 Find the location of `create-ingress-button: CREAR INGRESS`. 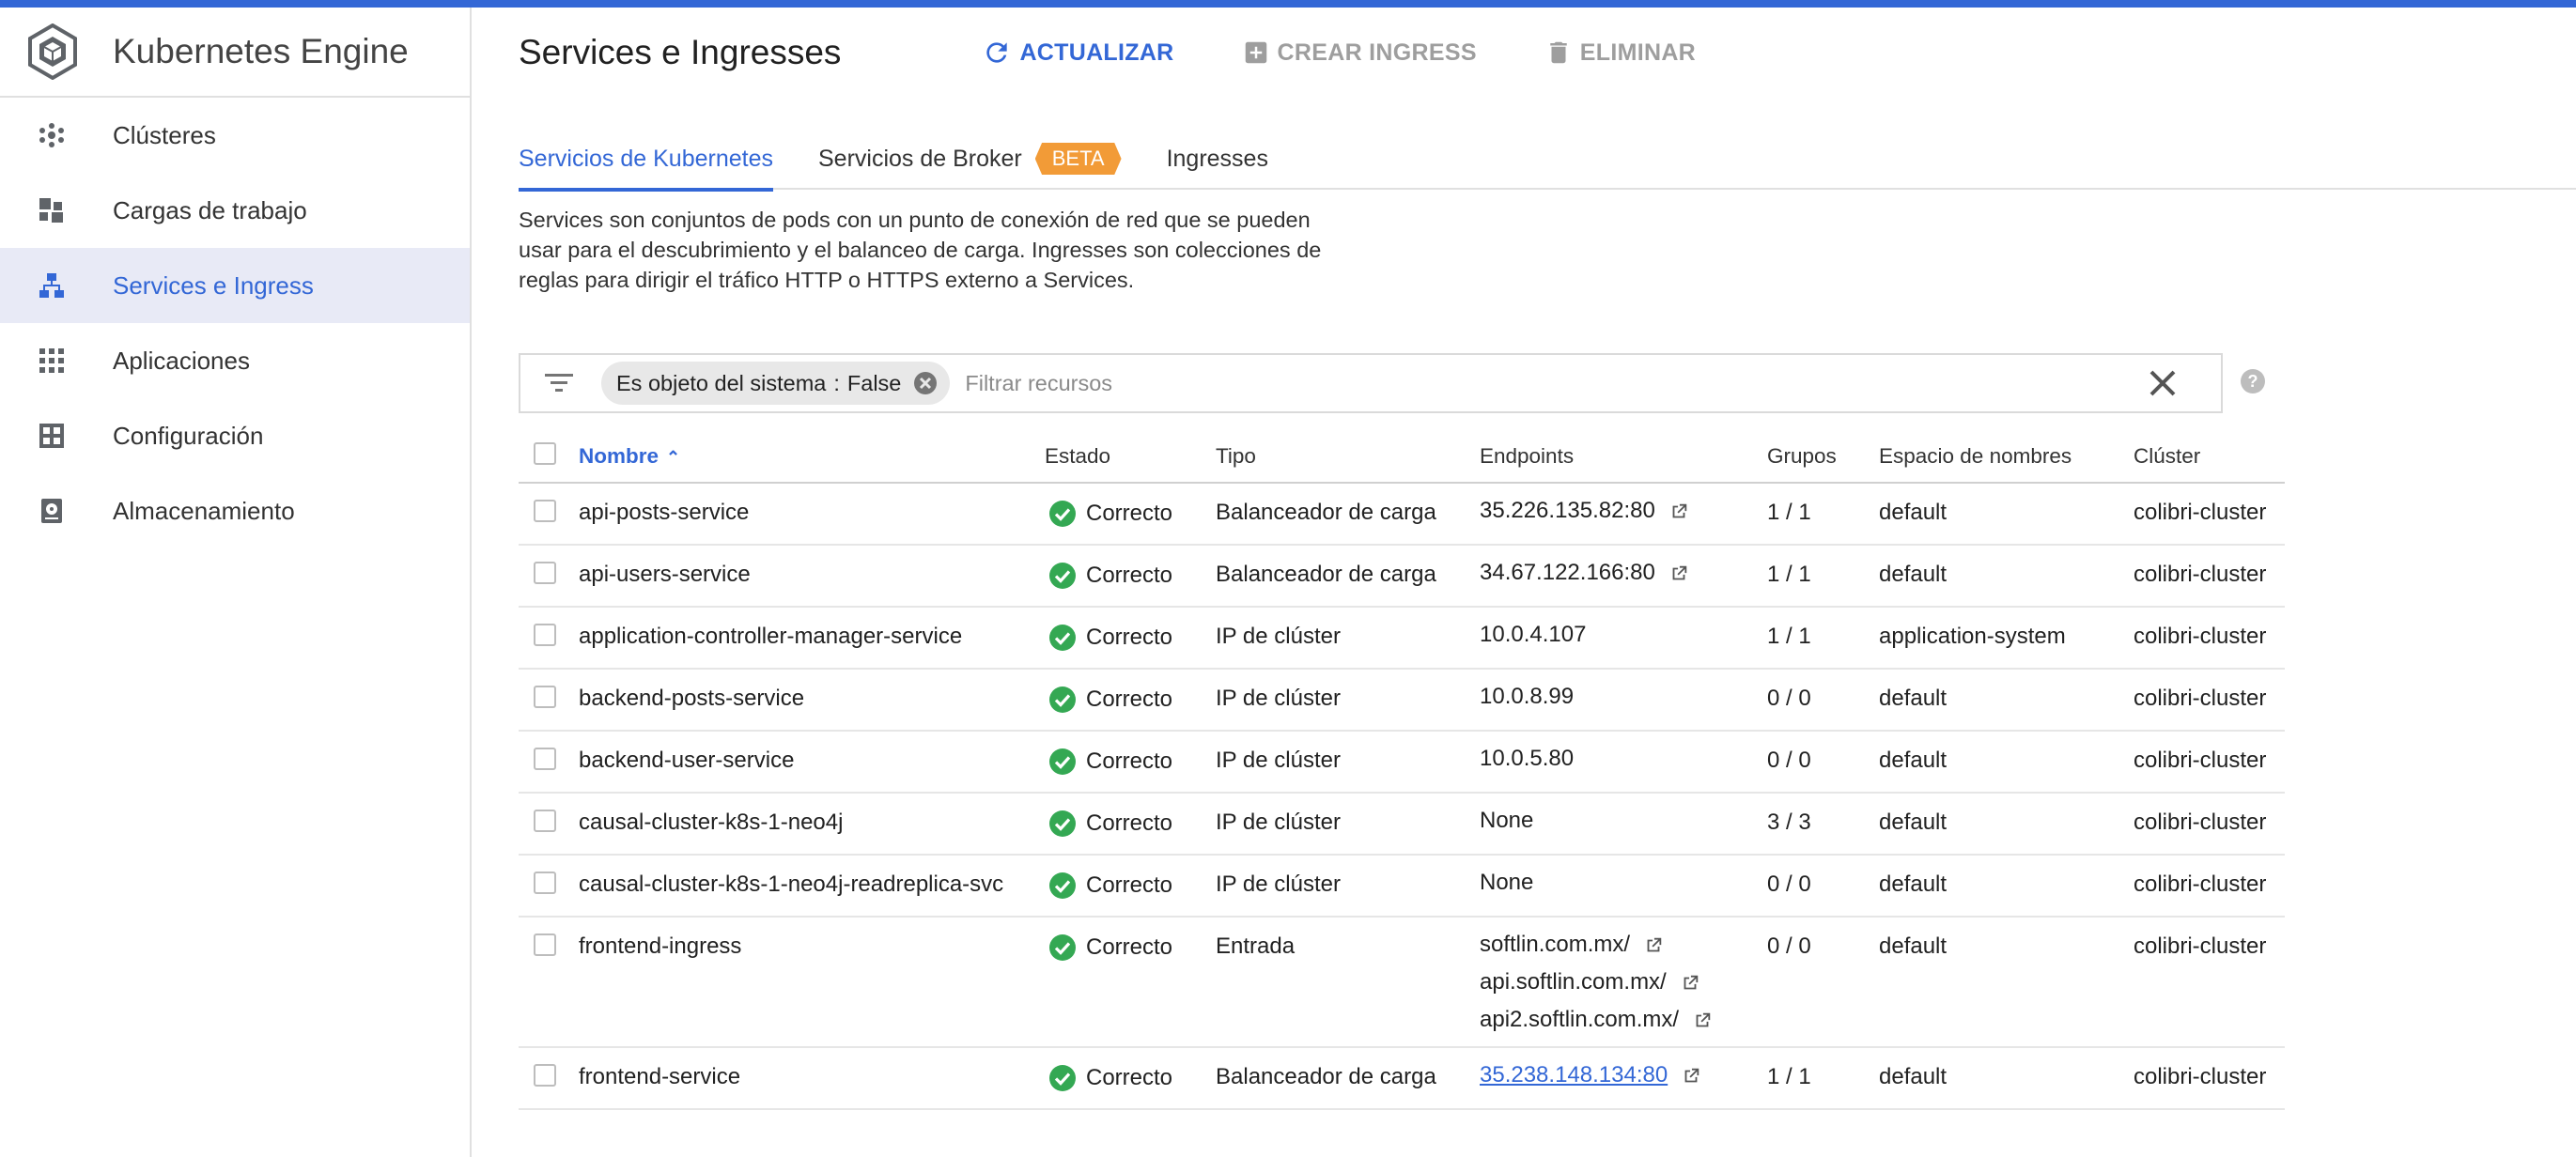

create-ingress-button: CREAR INGRESS is located at coordinates (1360, 53).